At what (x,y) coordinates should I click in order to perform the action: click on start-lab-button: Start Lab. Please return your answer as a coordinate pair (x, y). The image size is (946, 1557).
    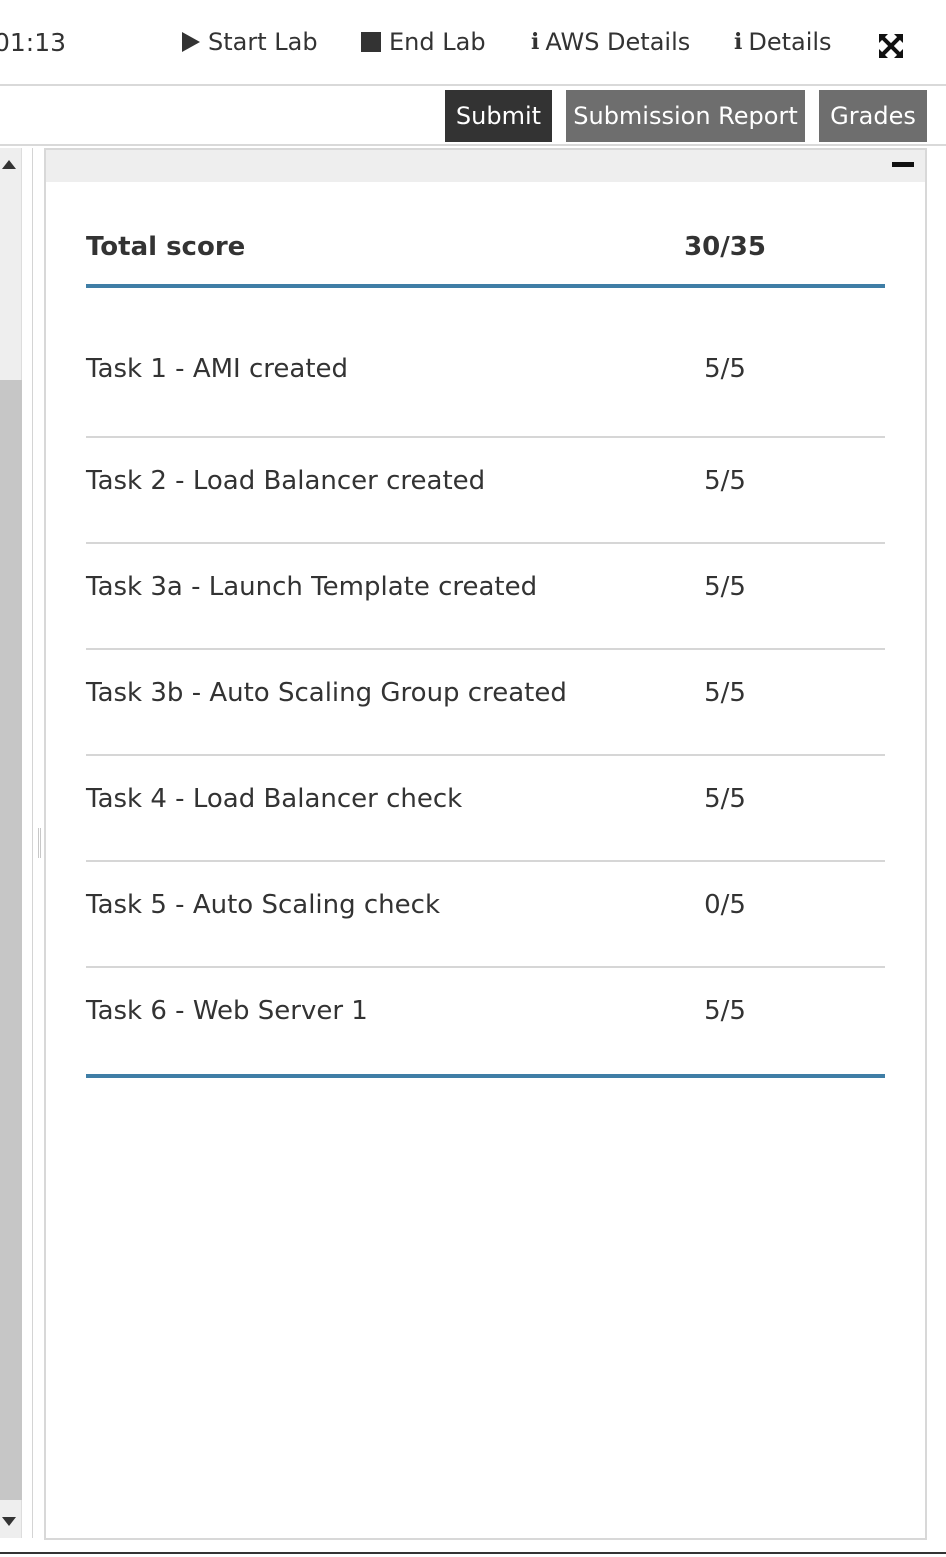
    Looking at the image, I should click on (250, 42).